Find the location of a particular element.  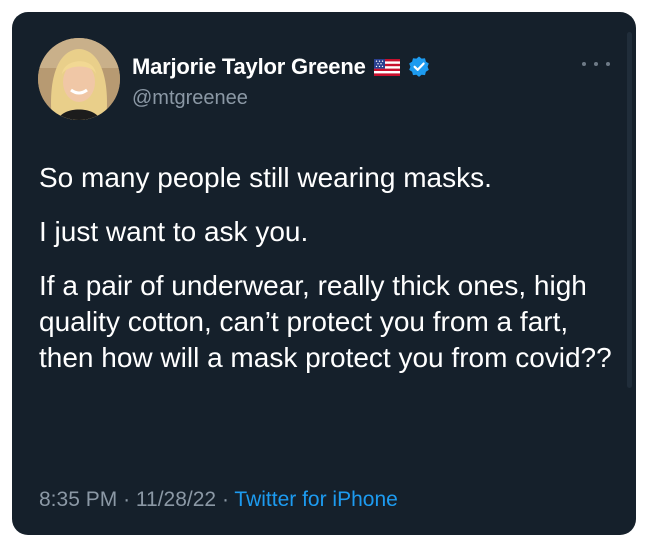

tweet-header: Marjorie Taylor Greene @mtgreenee is located at coordinates (325, 79).